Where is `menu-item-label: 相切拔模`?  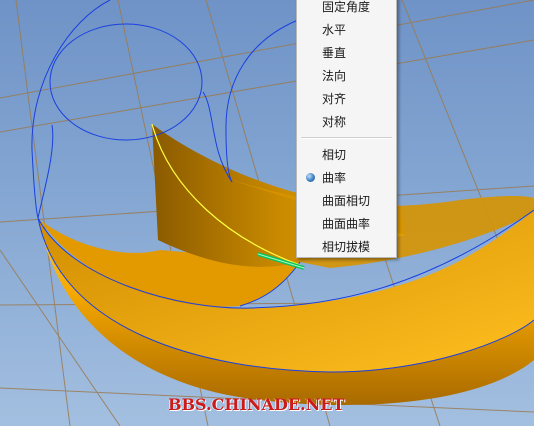
menu-item-label: 相切拔模 is located at coordinates (346, 247).